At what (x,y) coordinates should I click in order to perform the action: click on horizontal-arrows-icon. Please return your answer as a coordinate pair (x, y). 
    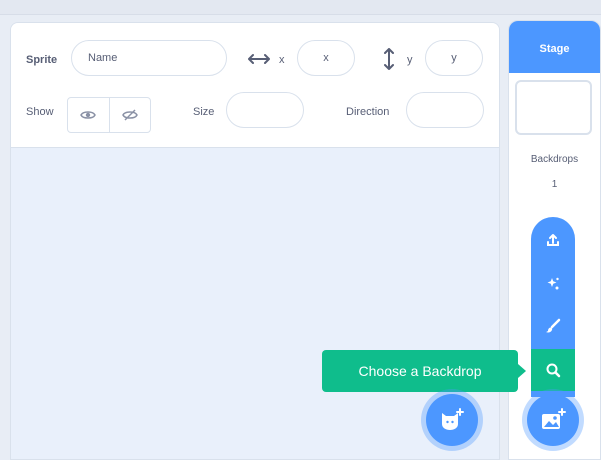
    Looking at the image, I should click on (259, 59).